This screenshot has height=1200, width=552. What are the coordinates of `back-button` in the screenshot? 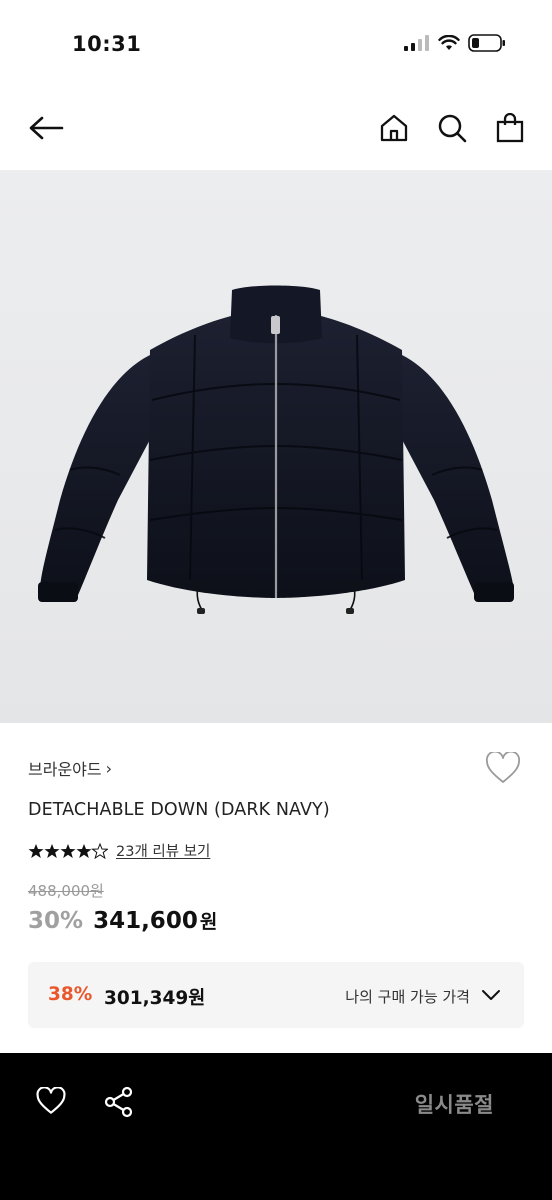 It's located at (46, 130).